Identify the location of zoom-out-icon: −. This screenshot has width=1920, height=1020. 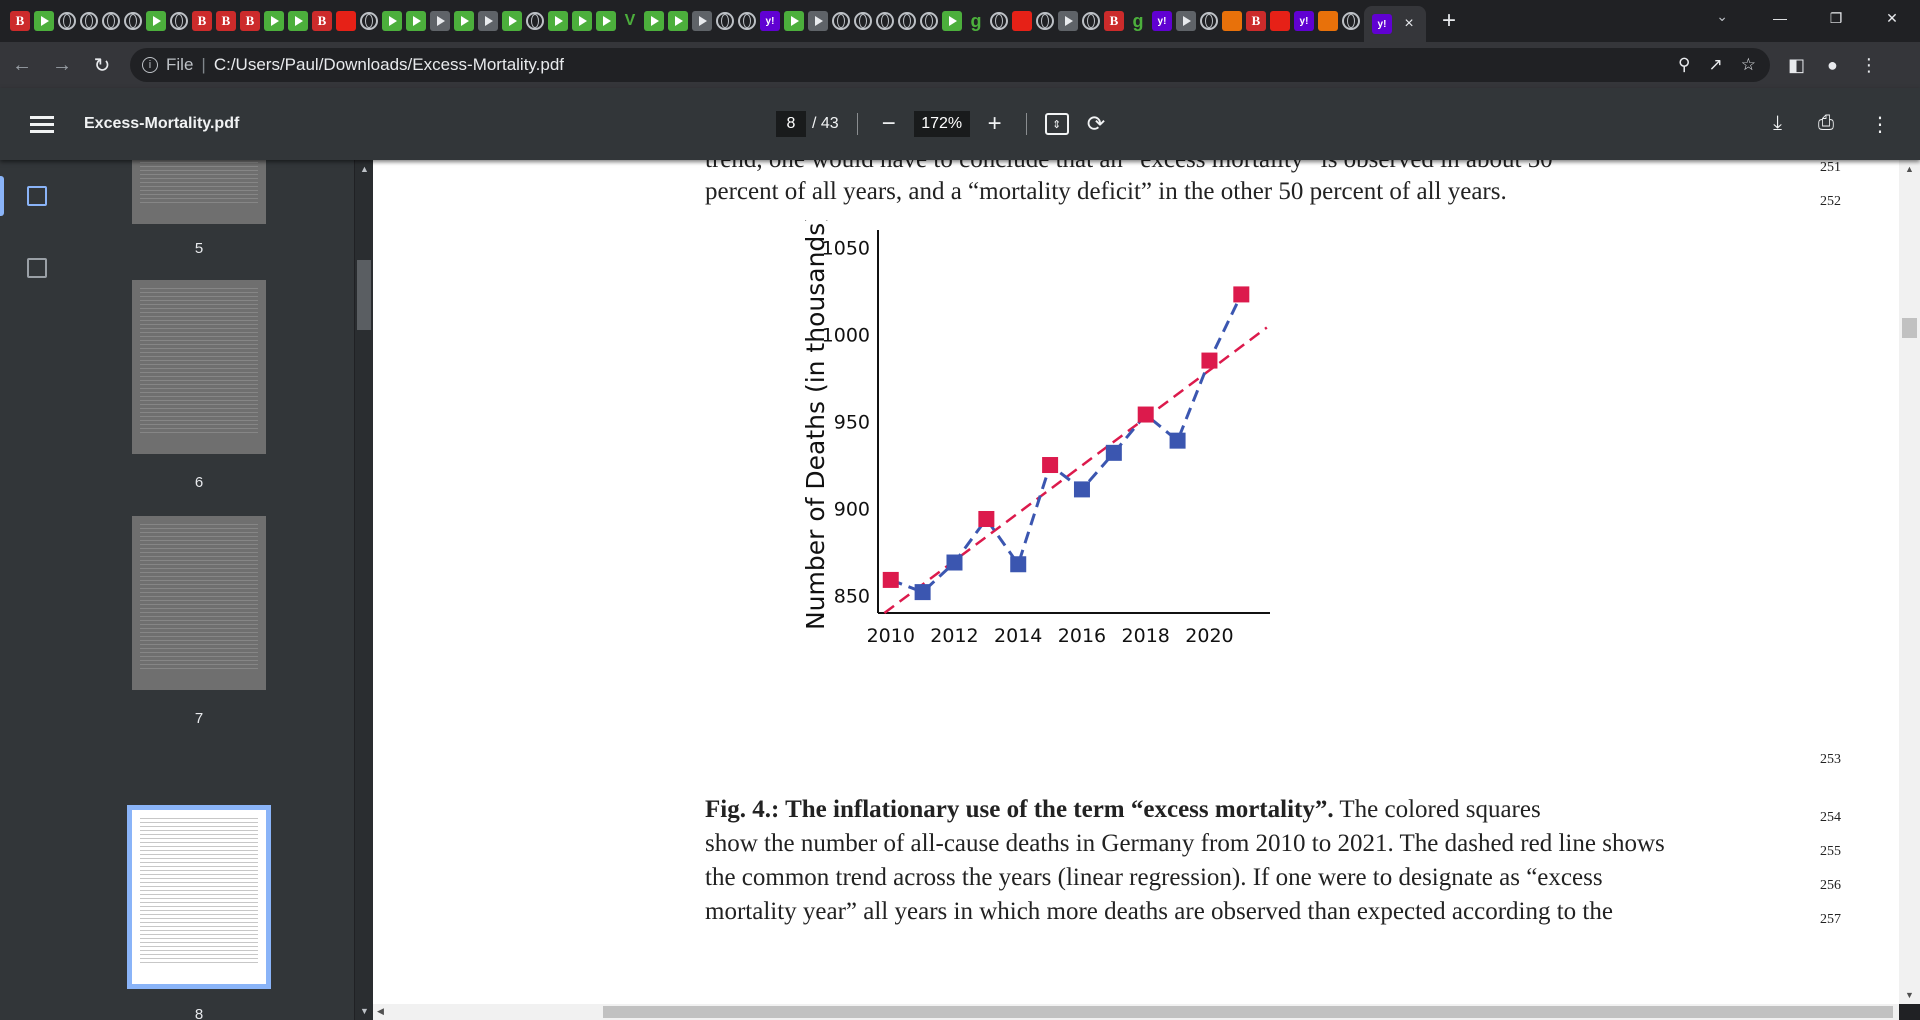
(889, 124).